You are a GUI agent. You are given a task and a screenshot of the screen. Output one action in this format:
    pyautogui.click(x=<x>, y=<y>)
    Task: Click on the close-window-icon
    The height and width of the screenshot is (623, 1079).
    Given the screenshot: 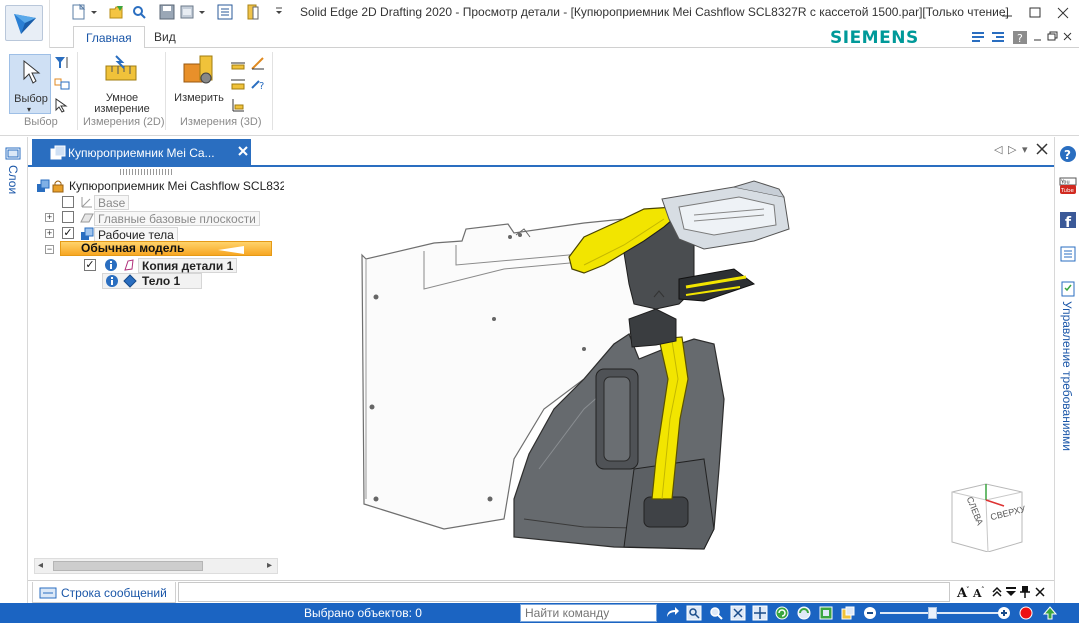 What is the action you would take?
    pyautogui.click(x=1063, y=13)
    